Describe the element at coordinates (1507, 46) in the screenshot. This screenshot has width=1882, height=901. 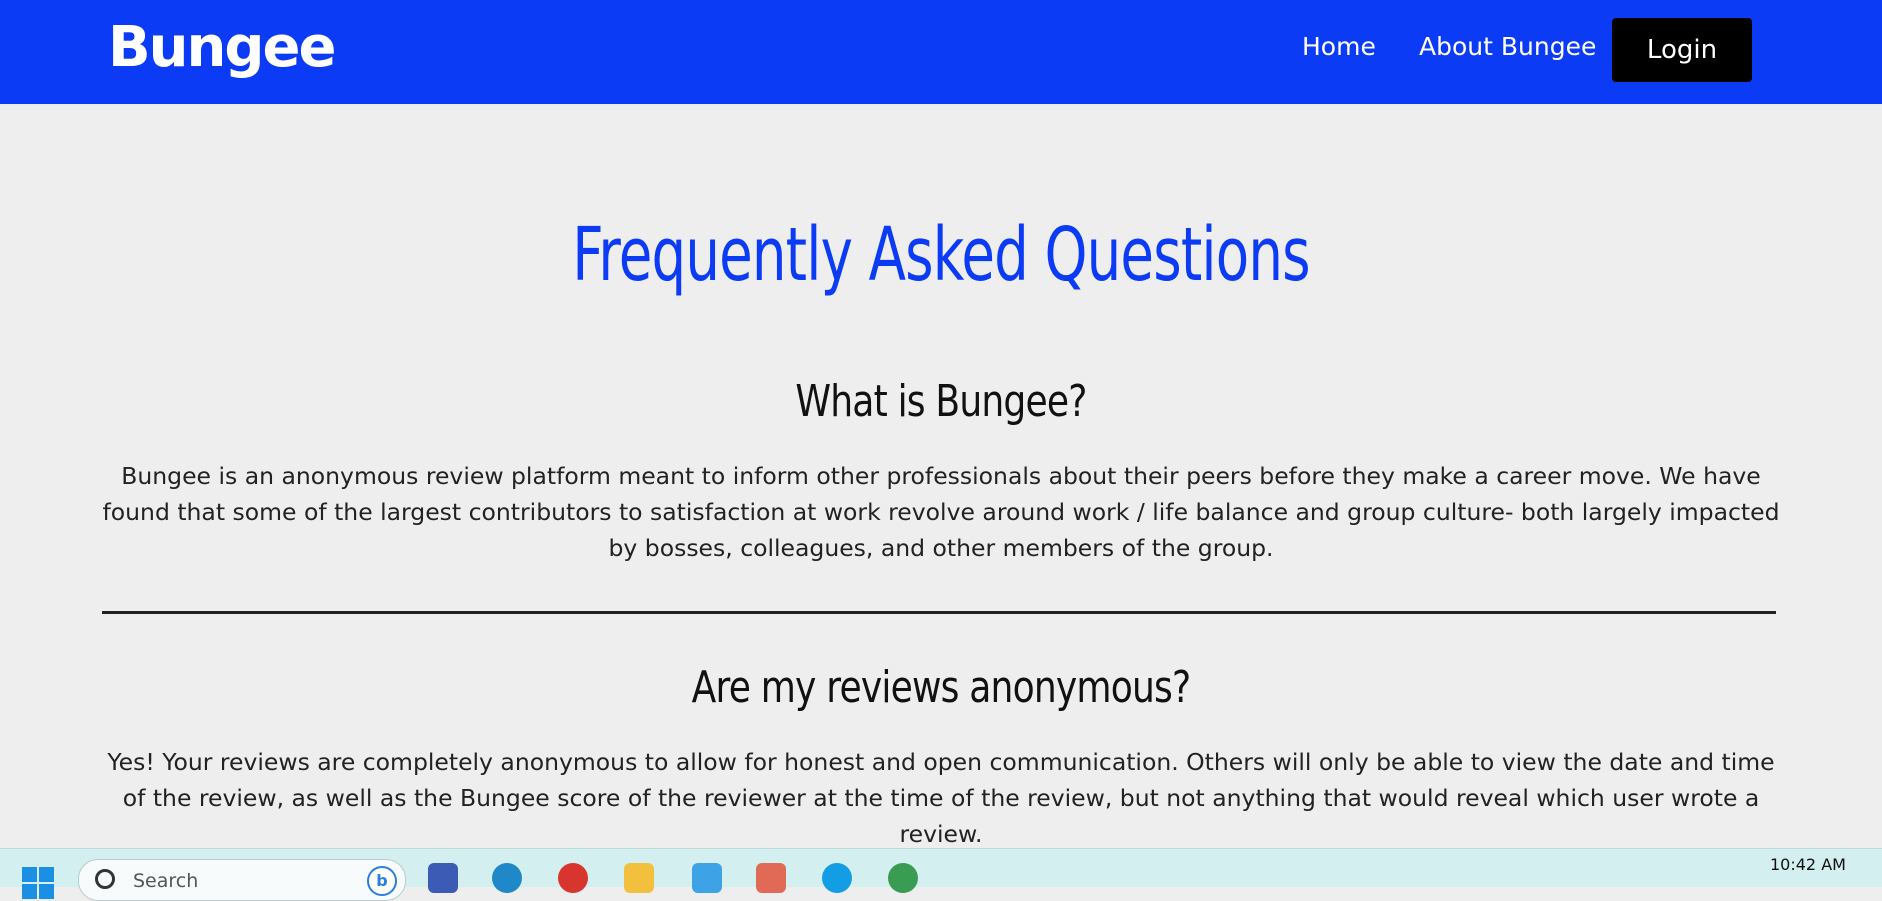
I see `nav-about-link: About Bungee` at that location.